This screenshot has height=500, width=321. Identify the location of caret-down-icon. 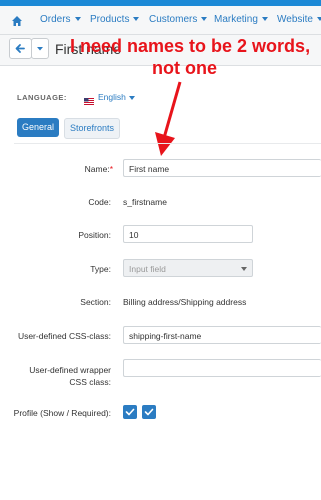
(40, 49).